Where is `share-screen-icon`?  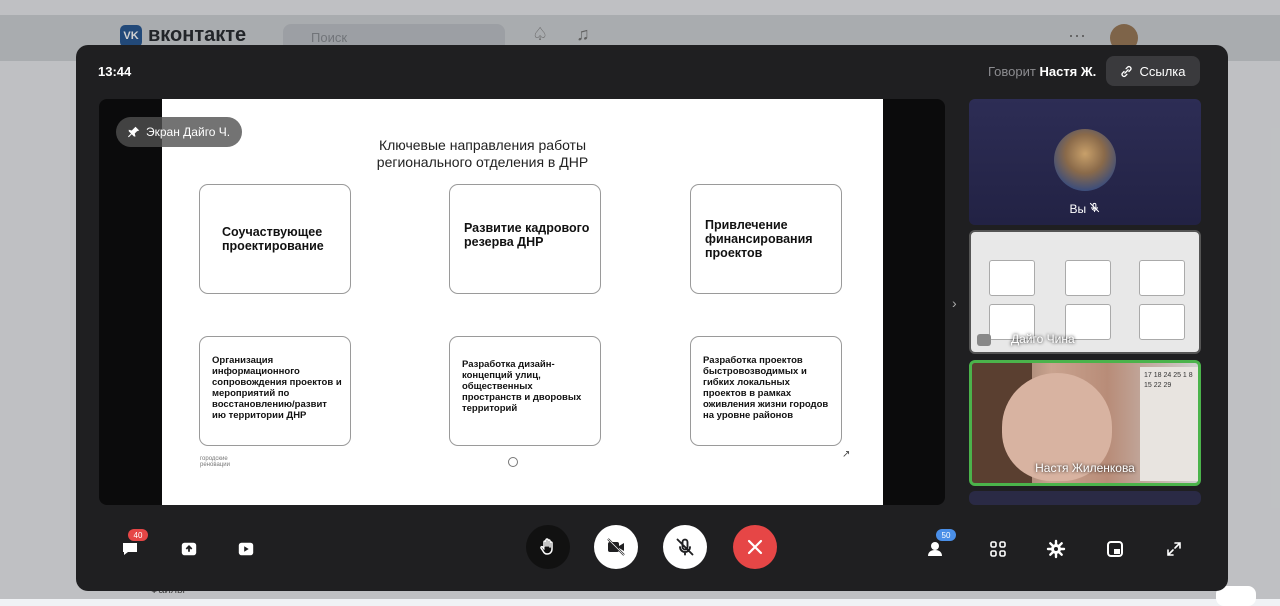
share-screen-icon is located at coordinates (189, 549).